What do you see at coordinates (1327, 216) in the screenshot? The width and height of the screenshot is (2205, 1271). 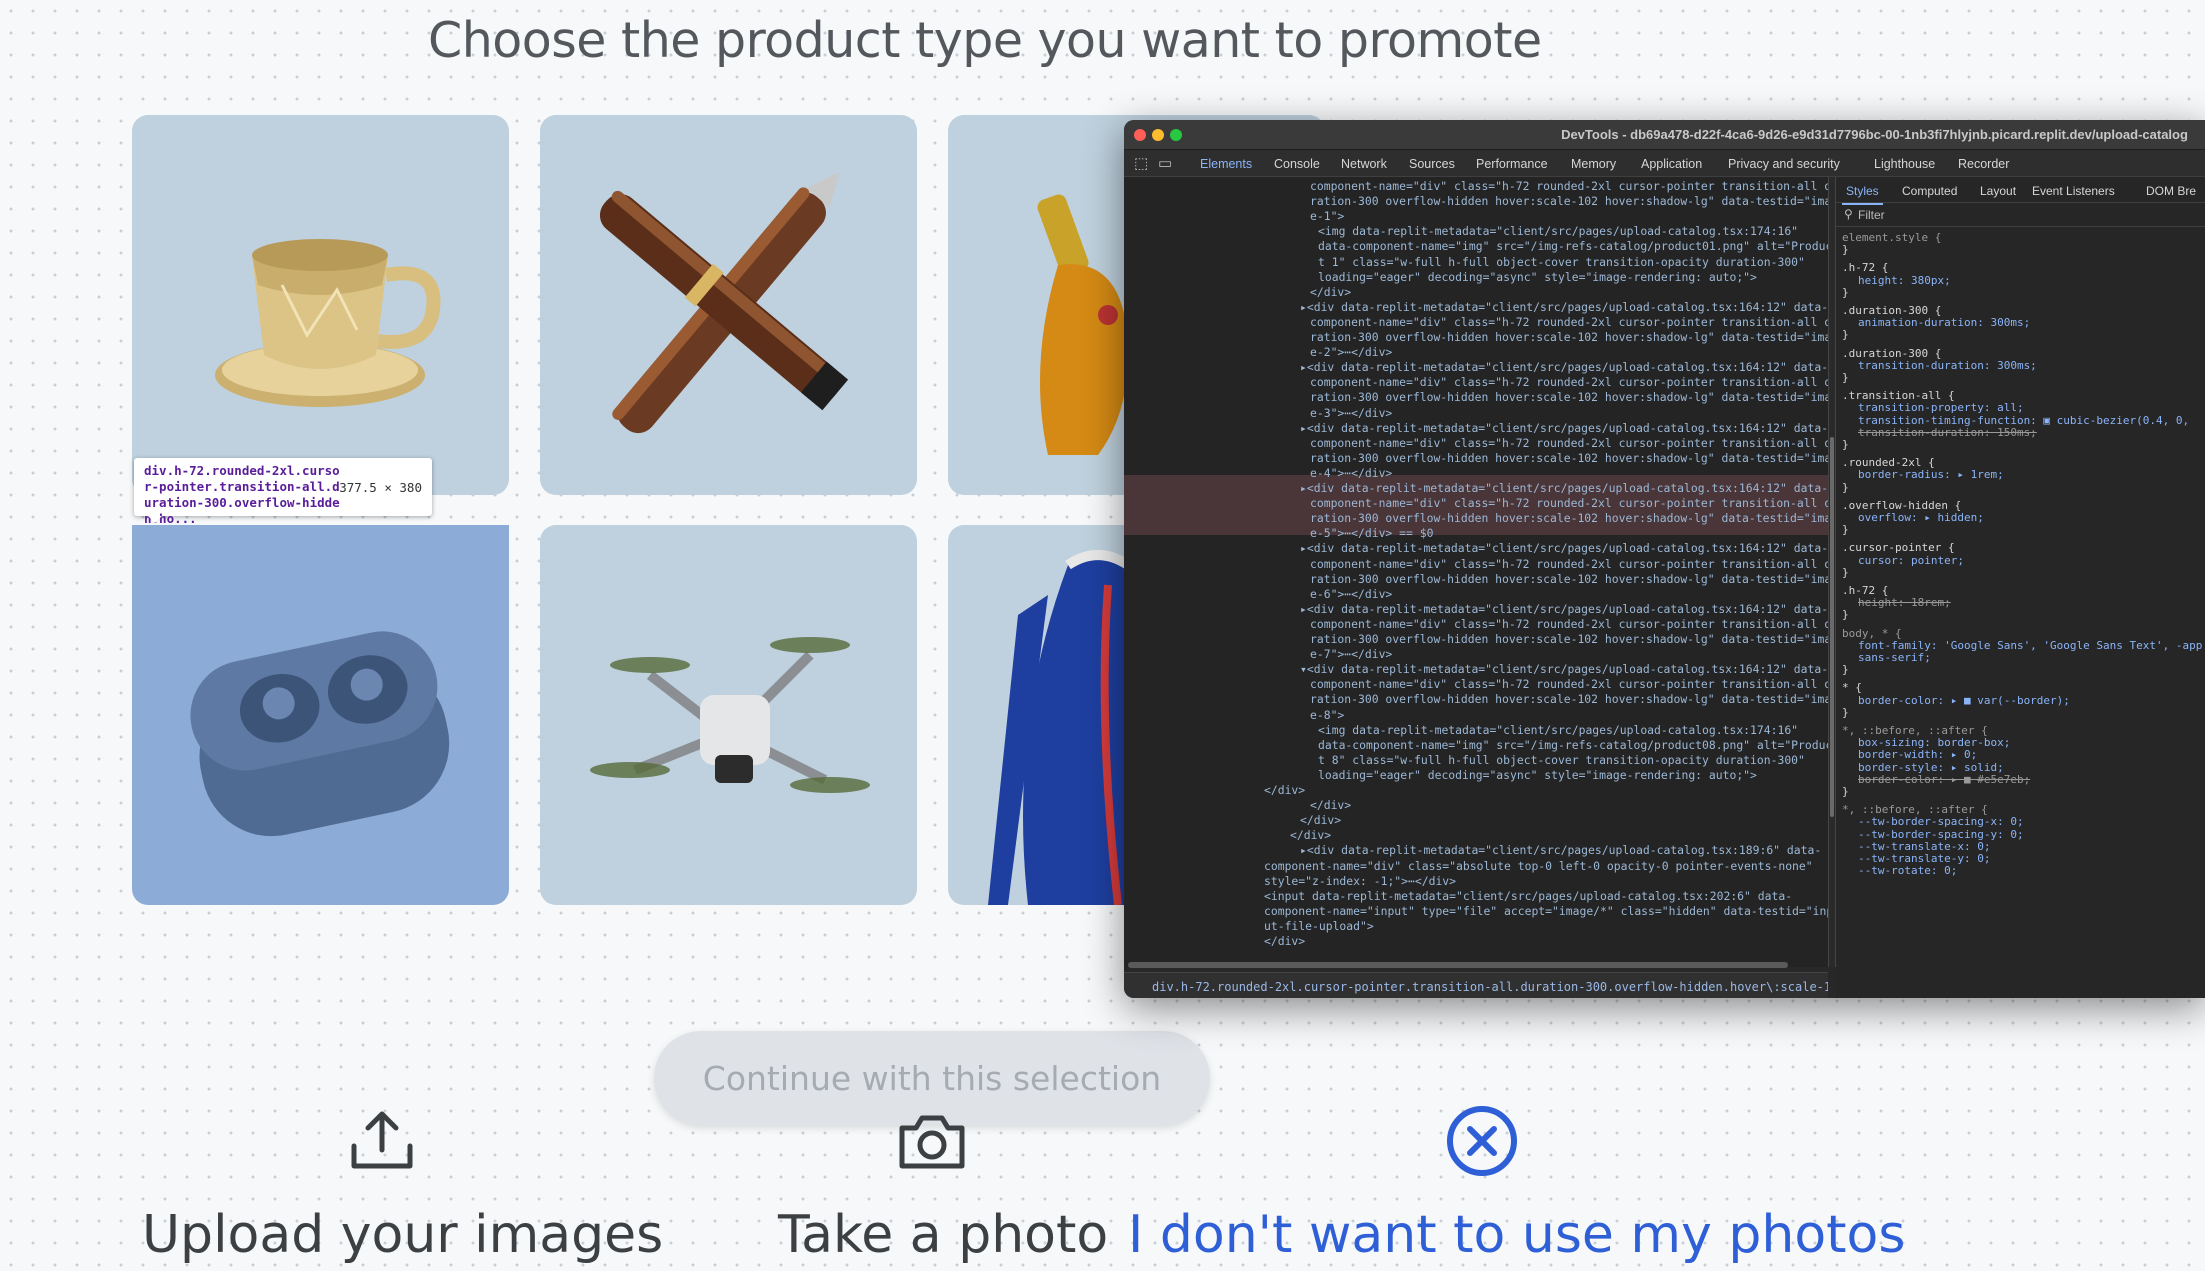 I see `code-line: e-1">` at bounding box center [1327, 216].